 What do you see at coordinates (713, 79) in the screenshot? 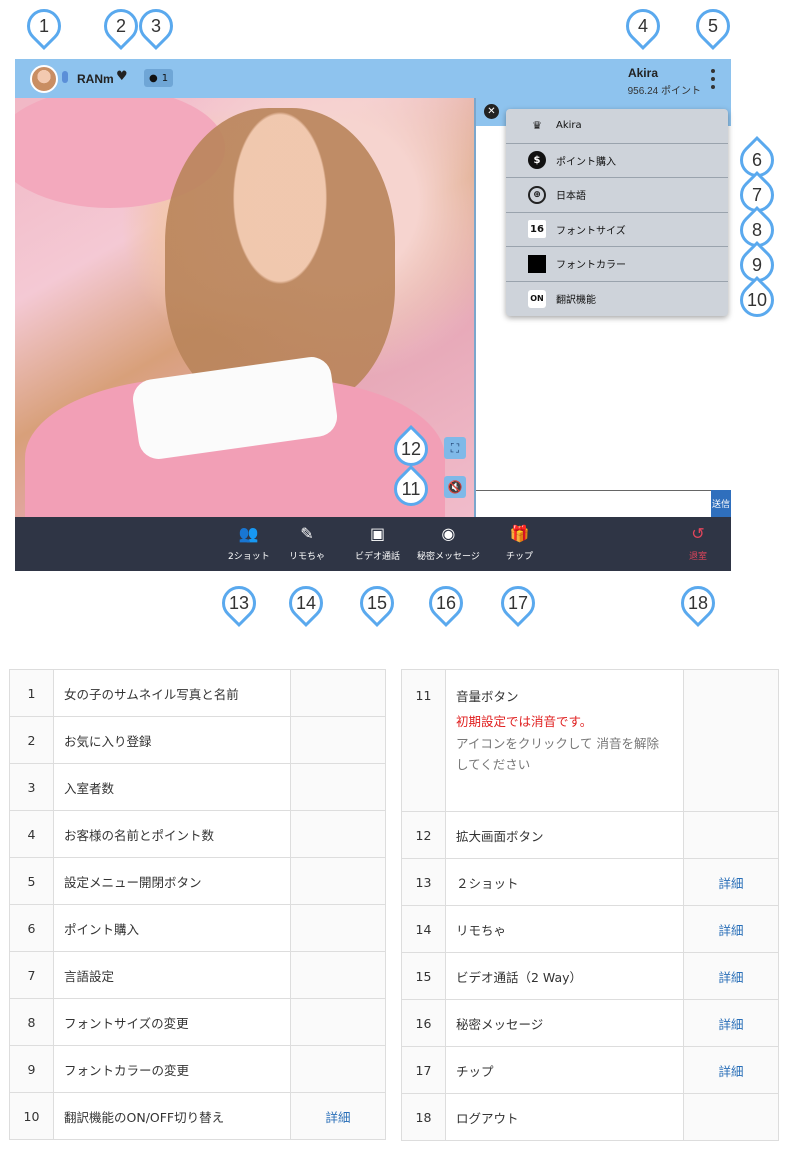
I see `settings-menu-button` at bounding box center [713, 79].